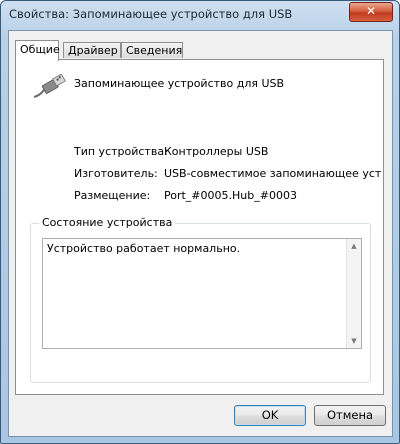 This screenshot has height=444, width=400. Describe the element at coordinates (216, 151) in the screenshot. I see `device-type-value: Контроллеры USB` at that location.